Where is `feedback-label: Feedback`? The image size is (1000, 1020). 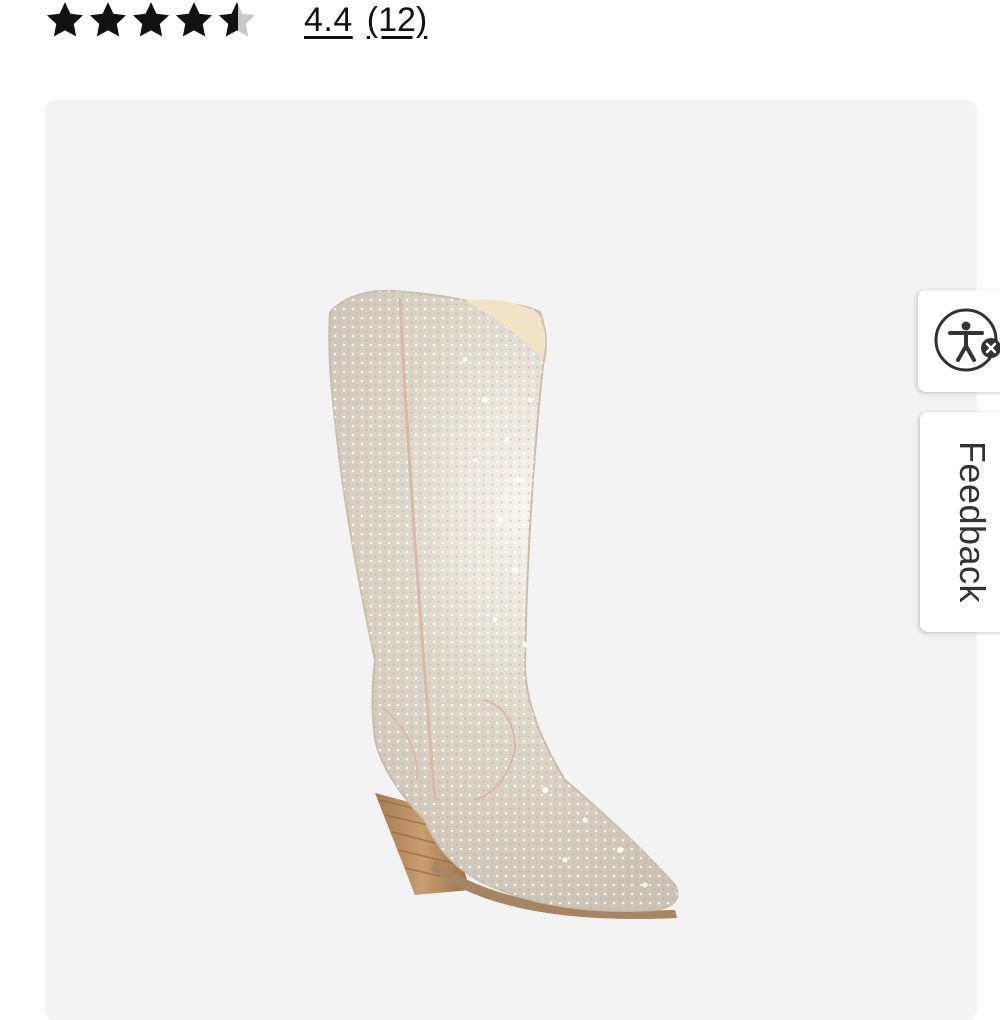 feedback-label: Feedback is located at coordinates (972, 522).